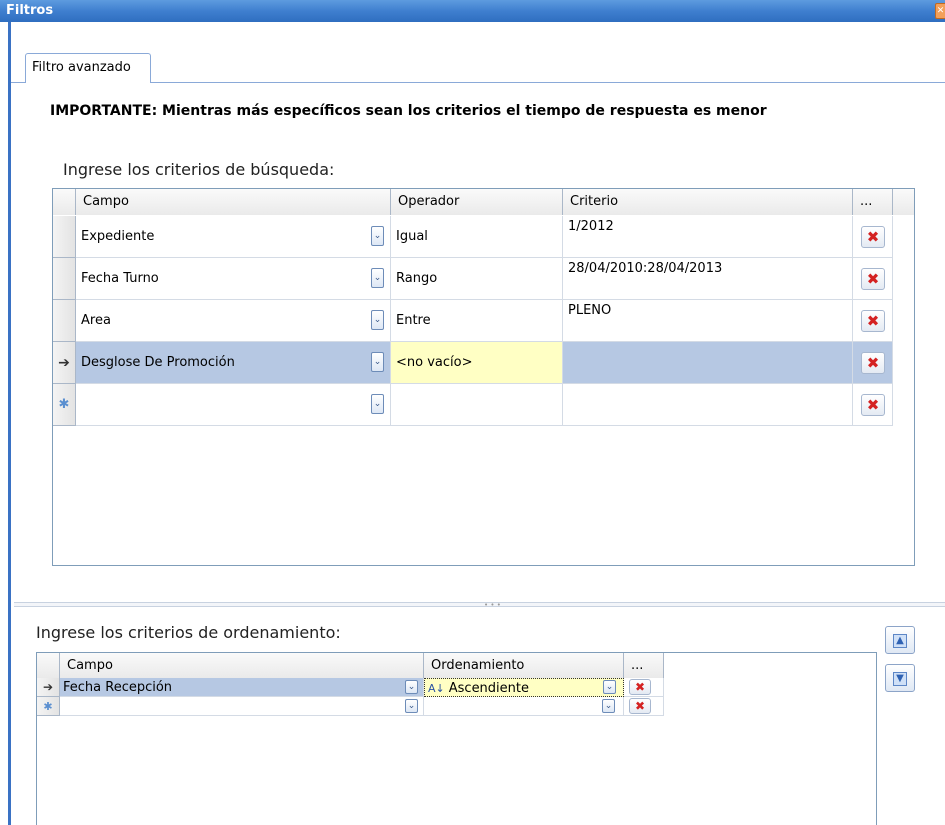 The width and height of the screenshot is (945, 825). I want to click on window-left-border, so click(5, 423).